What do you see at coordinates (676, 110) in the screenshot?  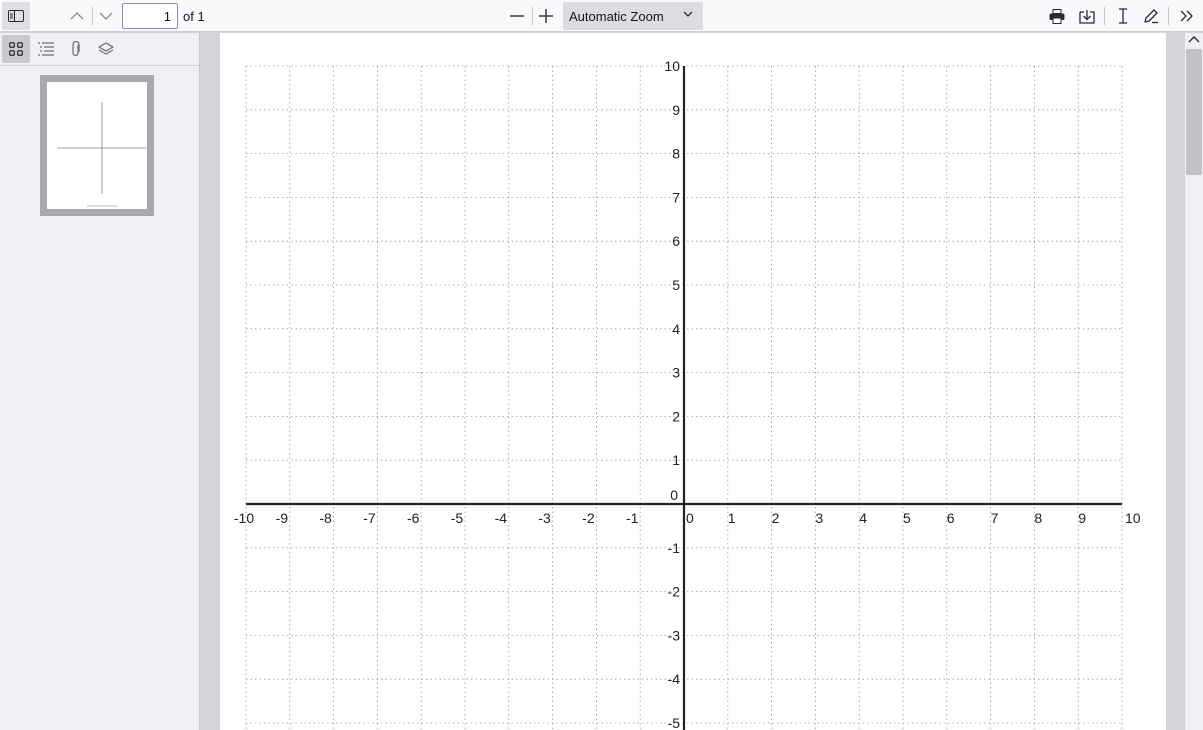 I see `y-tick-label: 9` at bounding box center [676, 110].